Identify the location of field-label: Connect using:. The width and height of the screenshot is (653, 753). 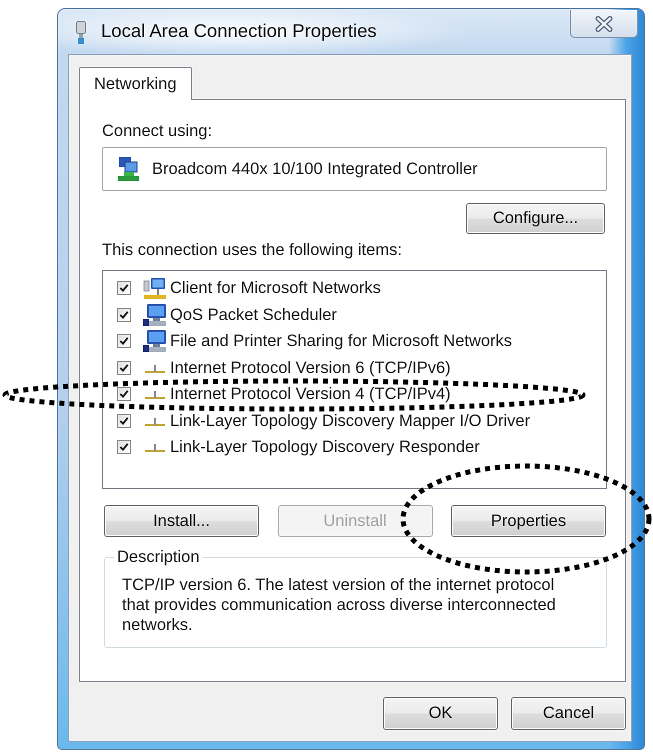
(157, 131).